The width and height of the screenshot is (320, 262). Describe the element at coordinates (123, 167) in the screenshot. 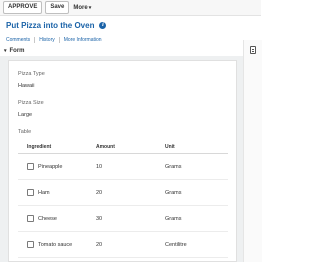

I see `table-row: Pineapple 10 Grams` at that location.